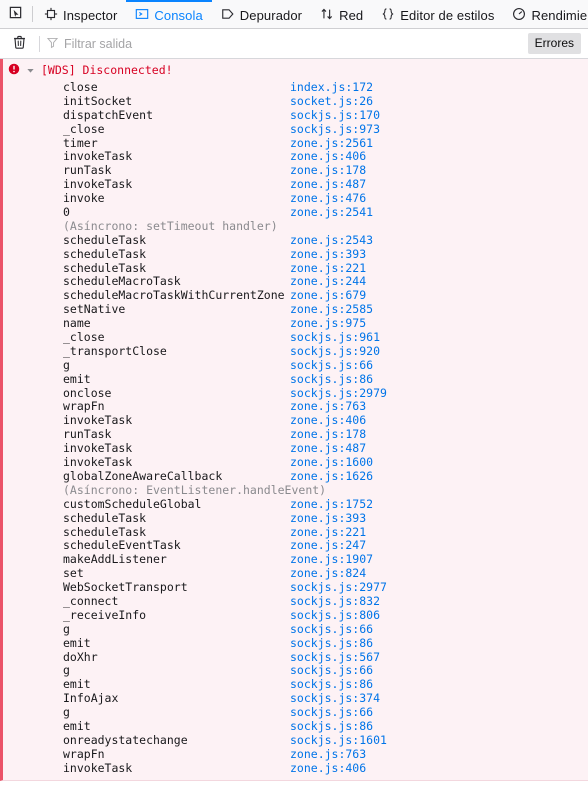 This screenshot has width=588, height=785. I want to click on filter-errors-button: Errores, so click(554, 43).